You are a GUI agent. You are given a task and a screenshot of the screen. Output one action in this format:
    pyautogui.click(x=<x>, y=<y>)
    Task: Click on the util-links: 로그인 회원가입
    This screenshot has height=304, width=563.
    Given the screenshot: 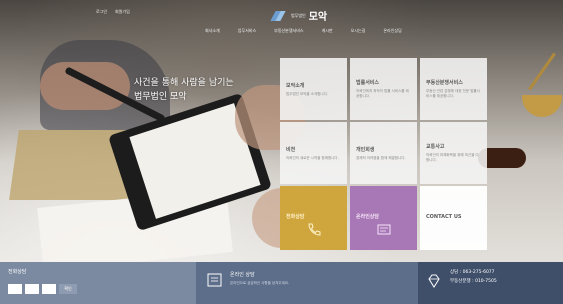 What is the action you would take?
    pyautogui.click(x=113, y=12)
    